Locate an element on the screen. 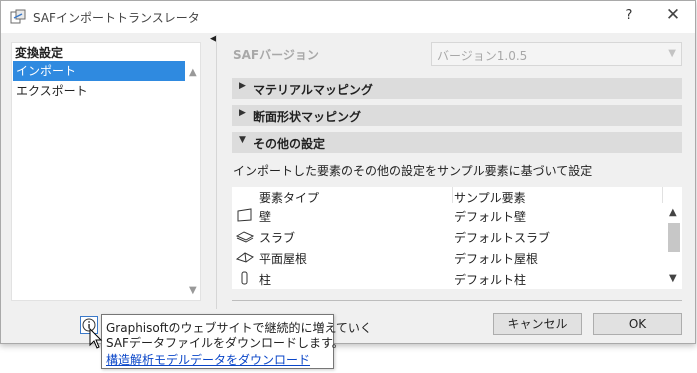  category-item-export: エクスポート is located at coordinates (99, 91).